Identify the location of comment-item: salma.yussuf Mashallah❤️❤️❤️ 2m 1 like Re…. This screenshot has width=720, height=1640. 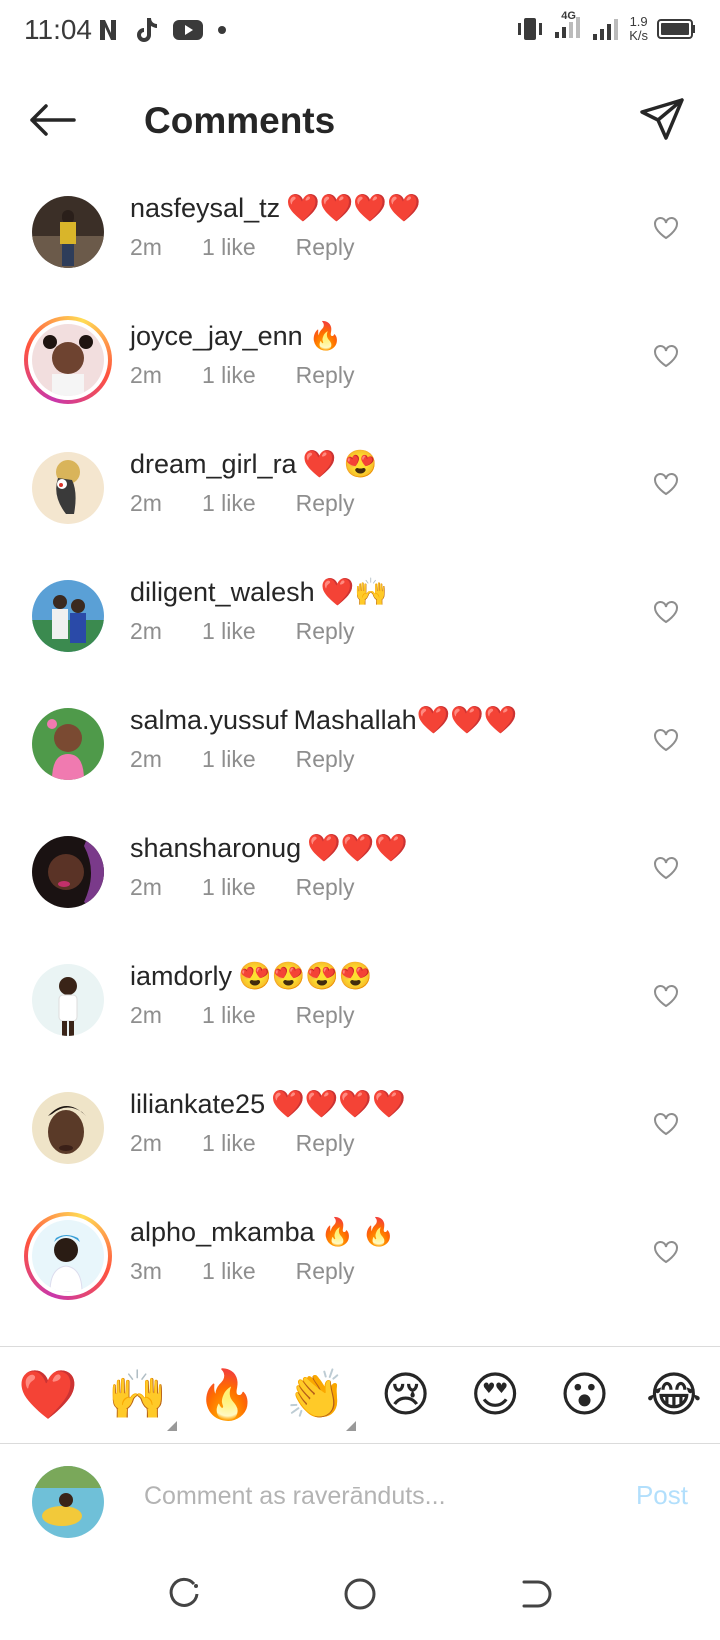
(360, 746).